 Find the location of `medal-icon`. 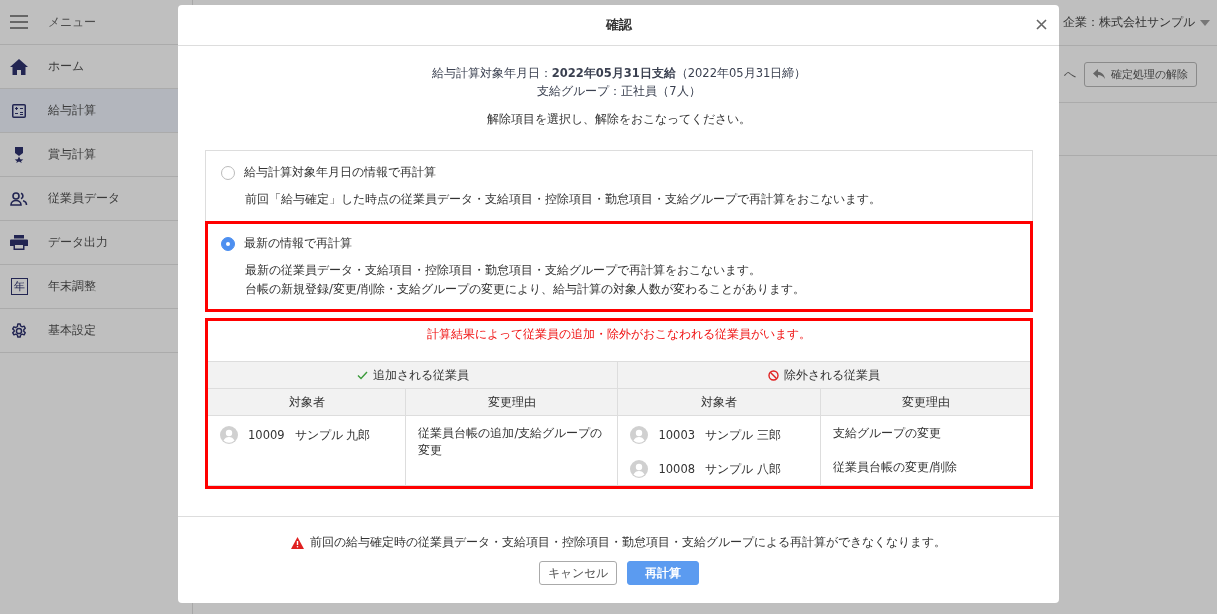

medal-icon is located at coordinates (19, 154).